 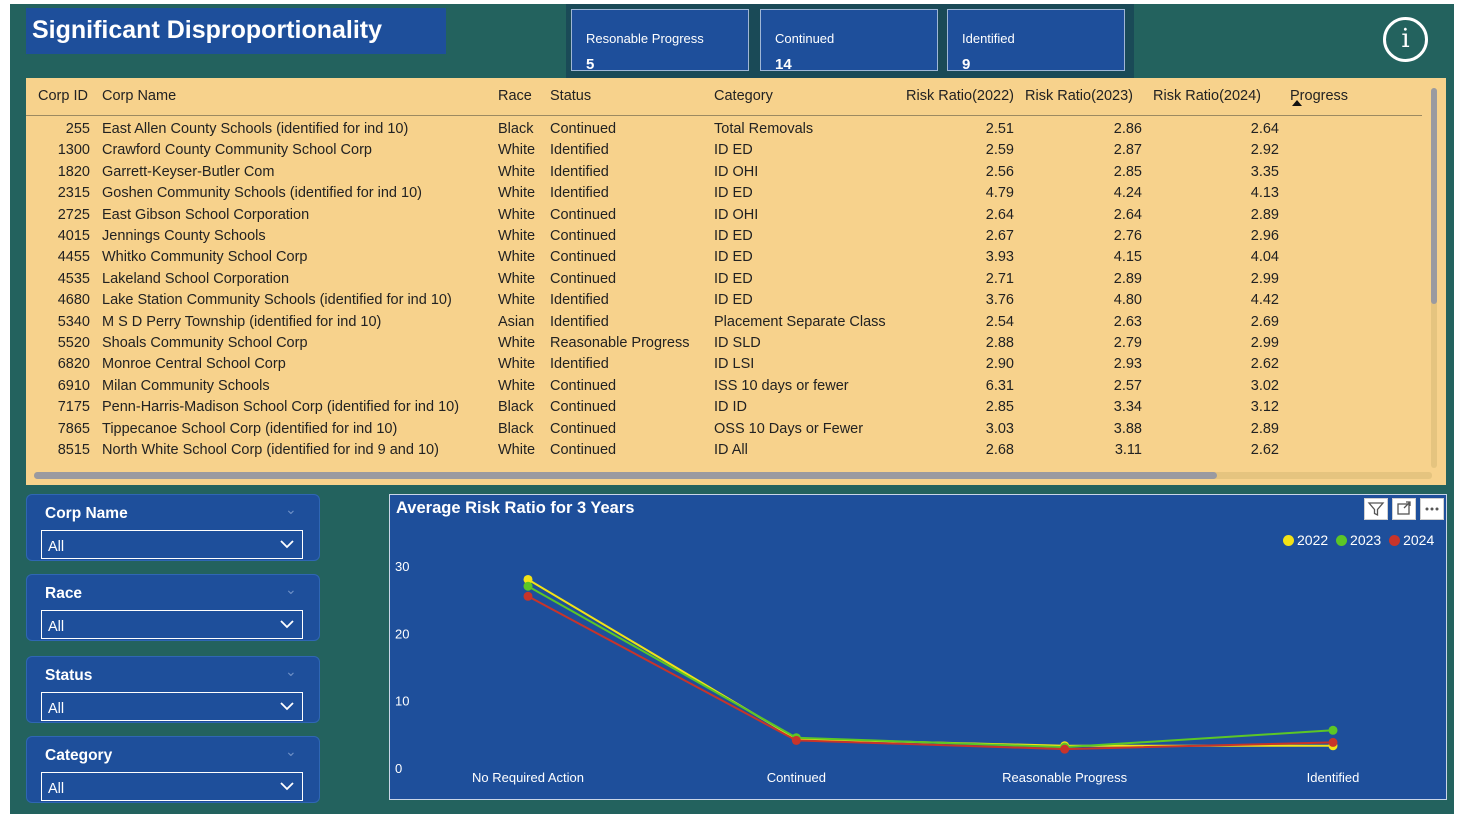 I want to click on cell-category: ID ED, so click(x=733, y=150).